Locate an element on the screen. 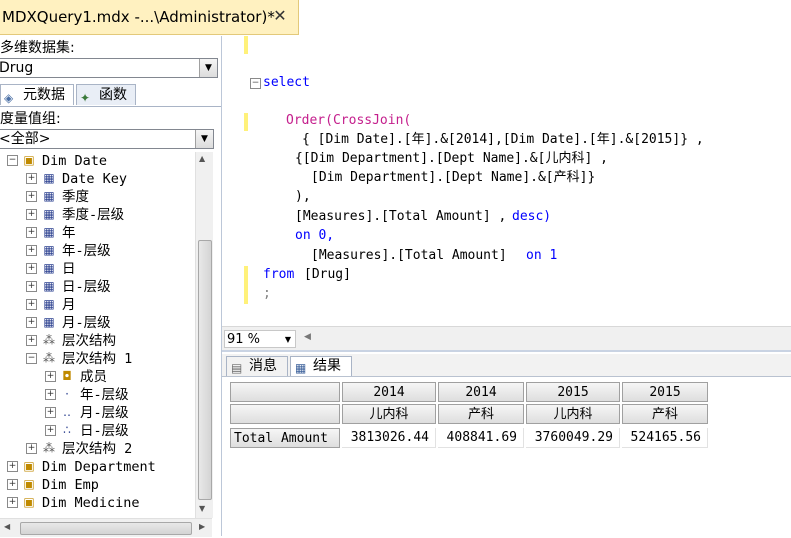 The width and height of the screenshot is (791, 538). code-line: ; is located at coordinates (267, 293).